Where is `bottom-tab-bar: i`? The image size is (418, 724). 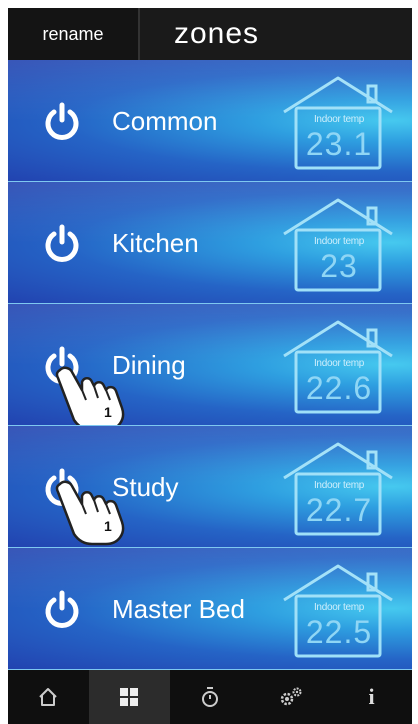 bottom-tab-bar: i is located at coordinates (210, 697).